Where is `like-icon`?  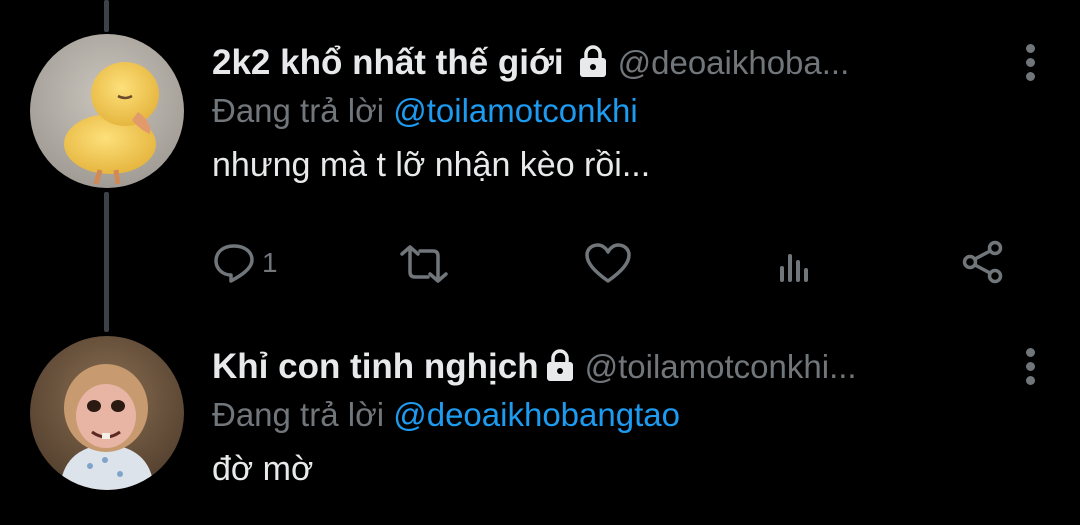 like-icon is located at coordinates (608, 263).